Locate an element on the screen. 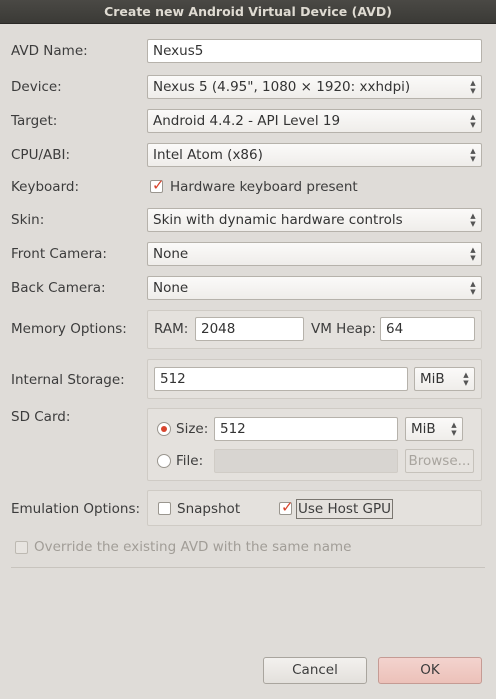 This screenshot has height=699, width=496. avd-name-input: Nexus5 is located at coordinates (314, 51).